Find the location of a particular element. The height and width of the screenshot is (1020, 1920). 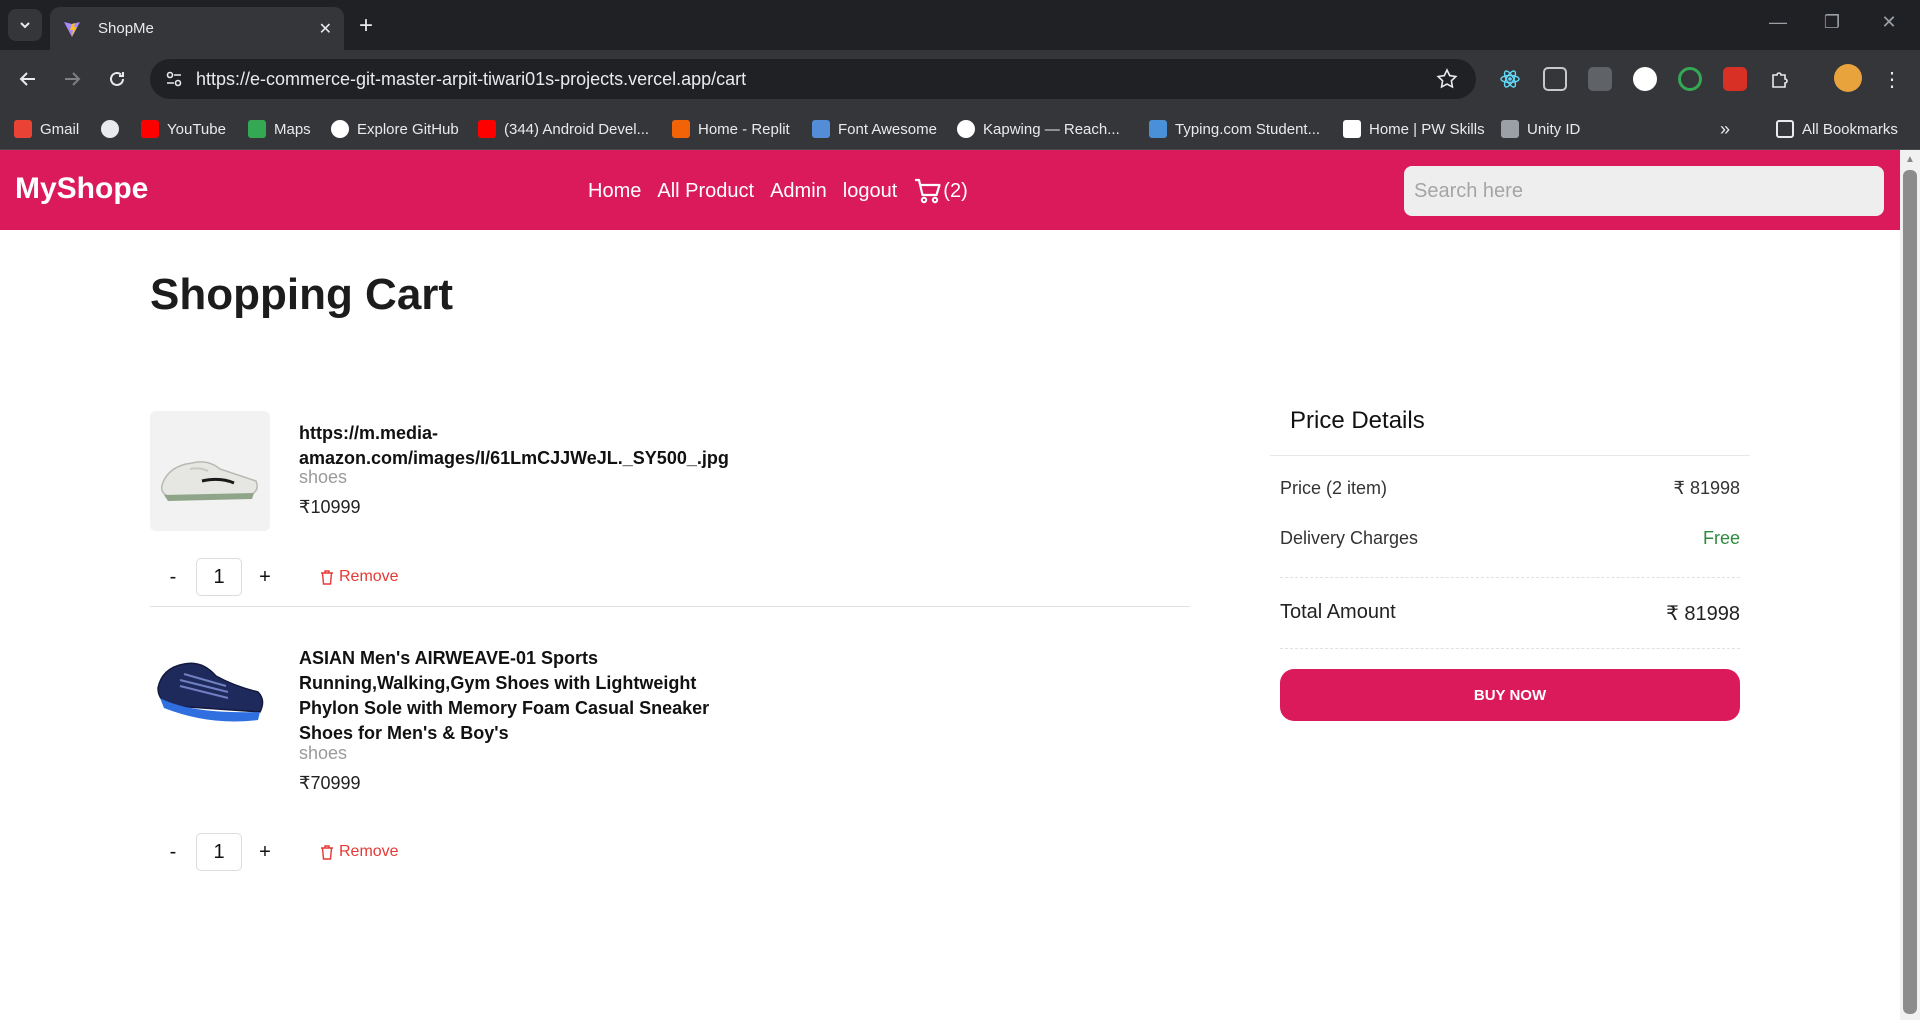

bookmark-pw-skills: Home | PW Skills is located at coordinates (1414, 129).